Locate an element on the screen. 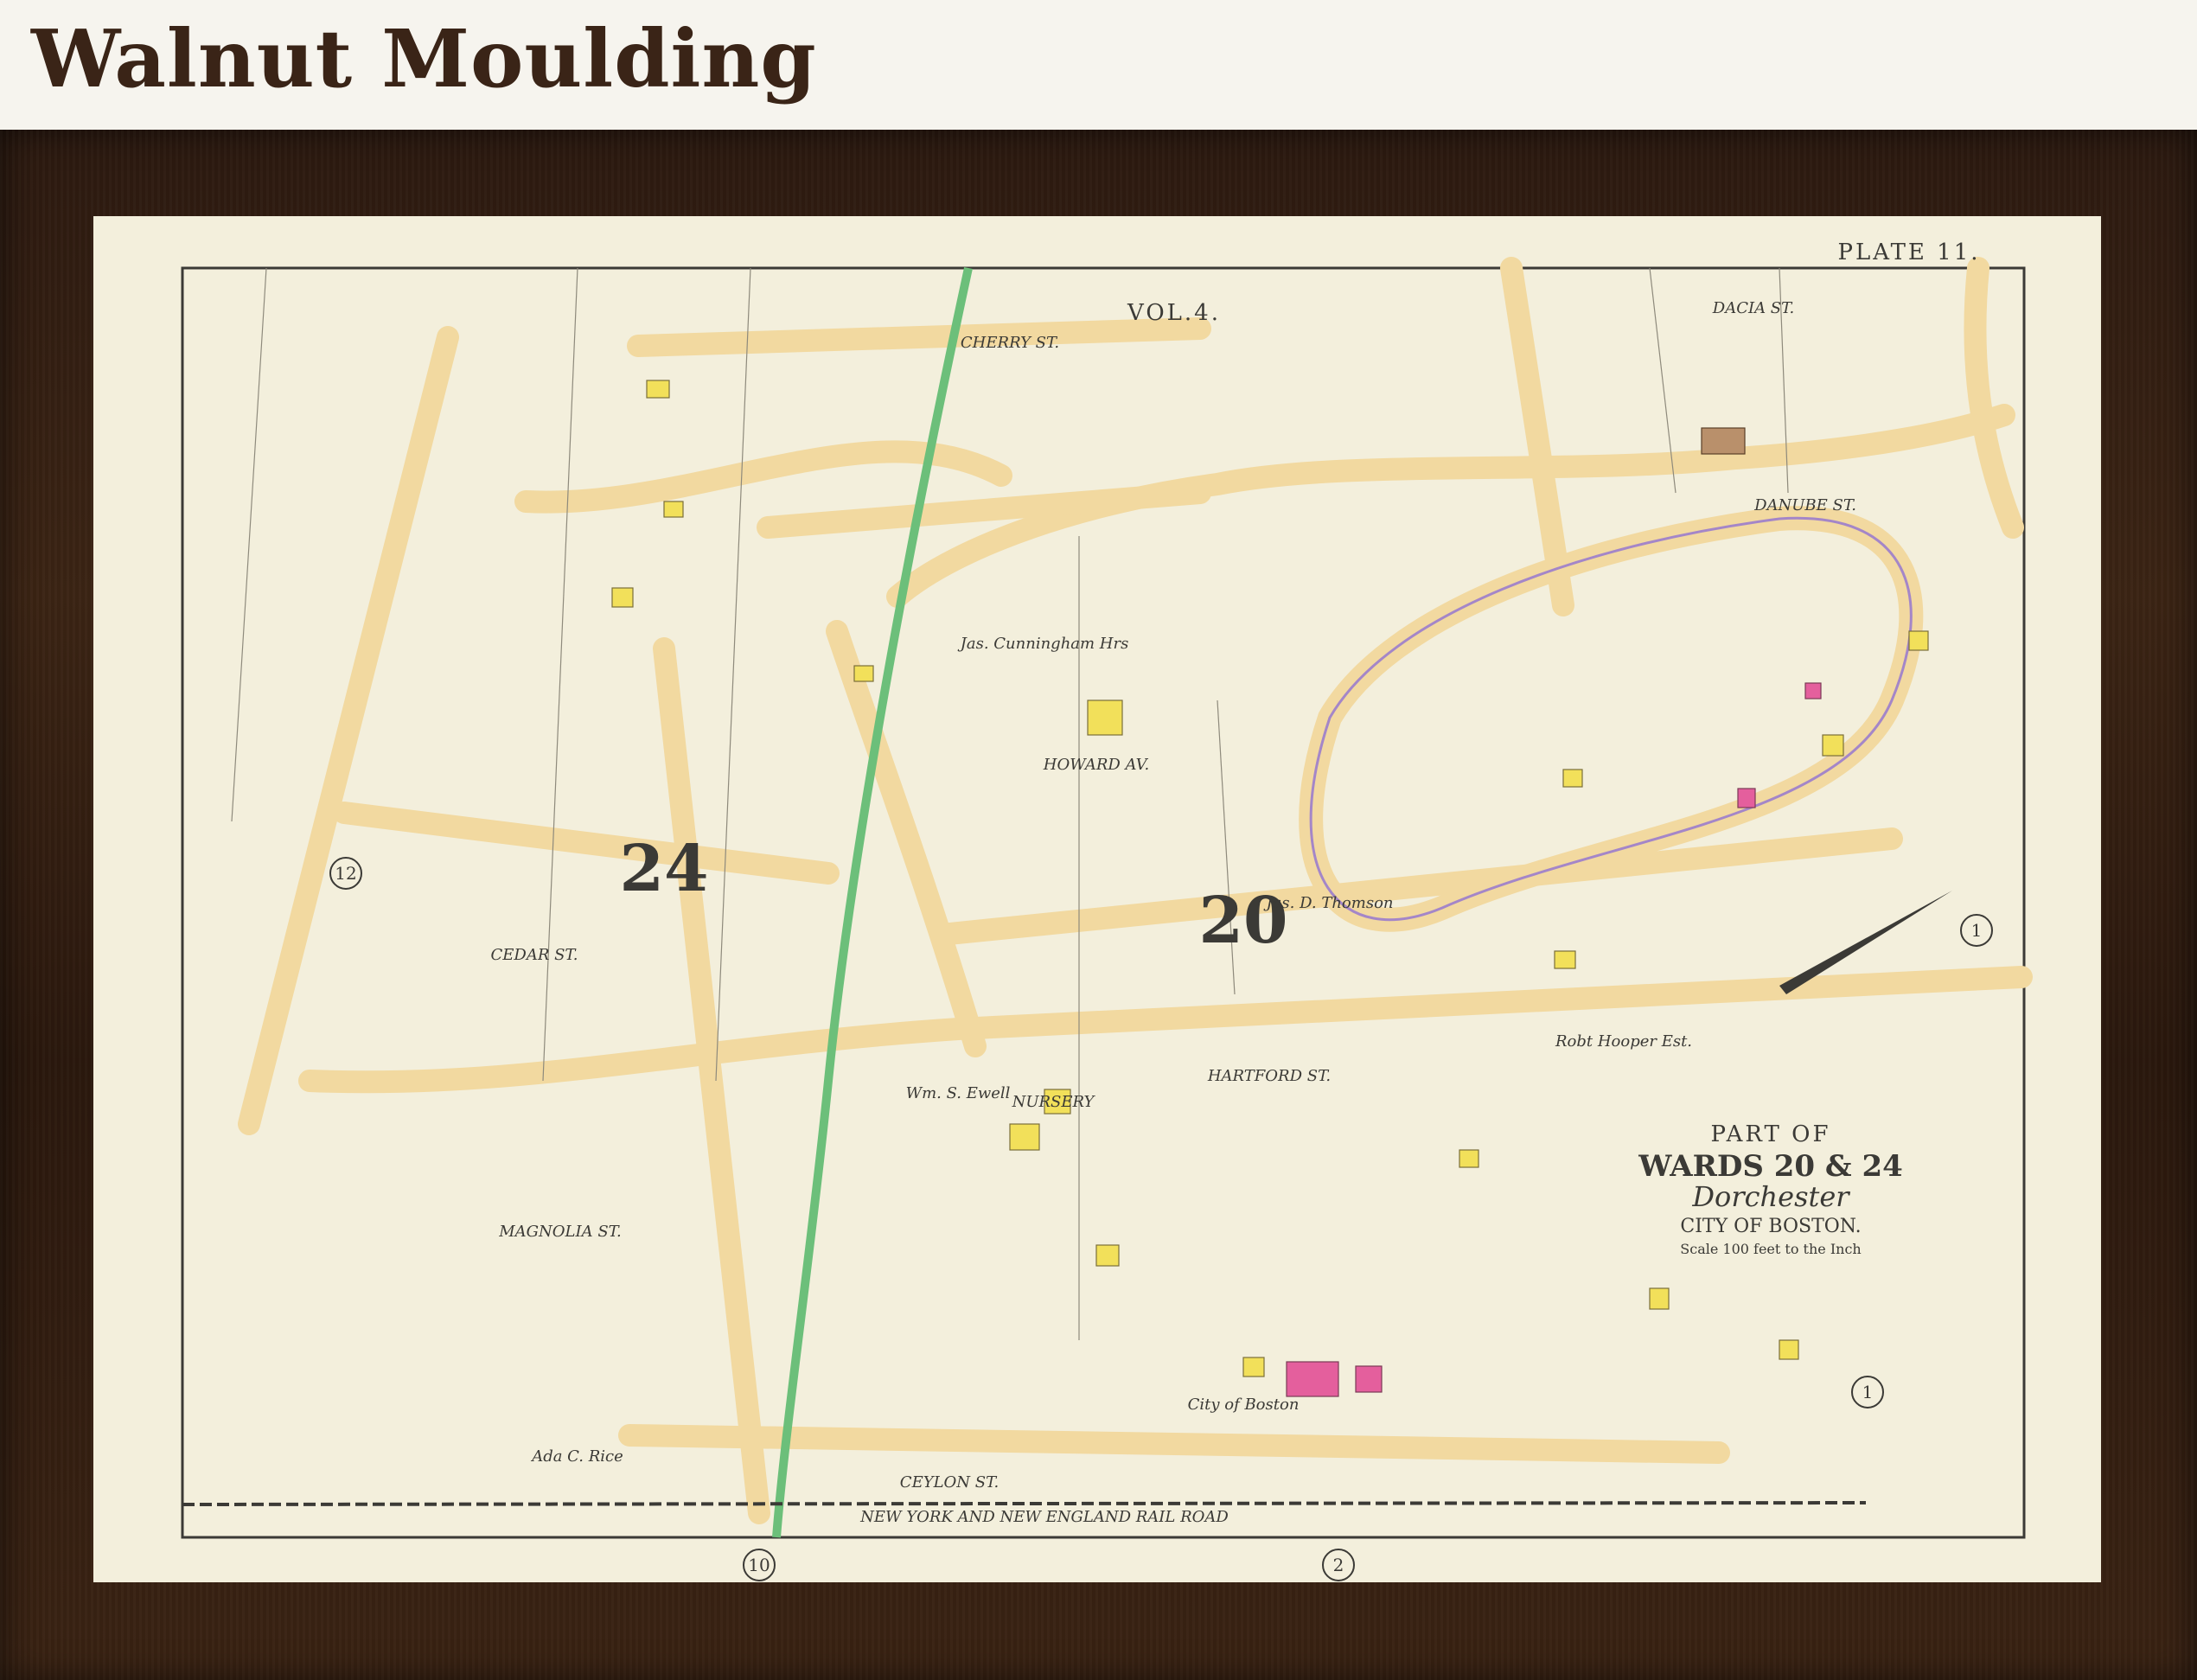 Image resolution: width=2197 pixels, height=1680 pixels. street-magnolia: MAGNOLIA ST. is located at coordinates (560, 1232).